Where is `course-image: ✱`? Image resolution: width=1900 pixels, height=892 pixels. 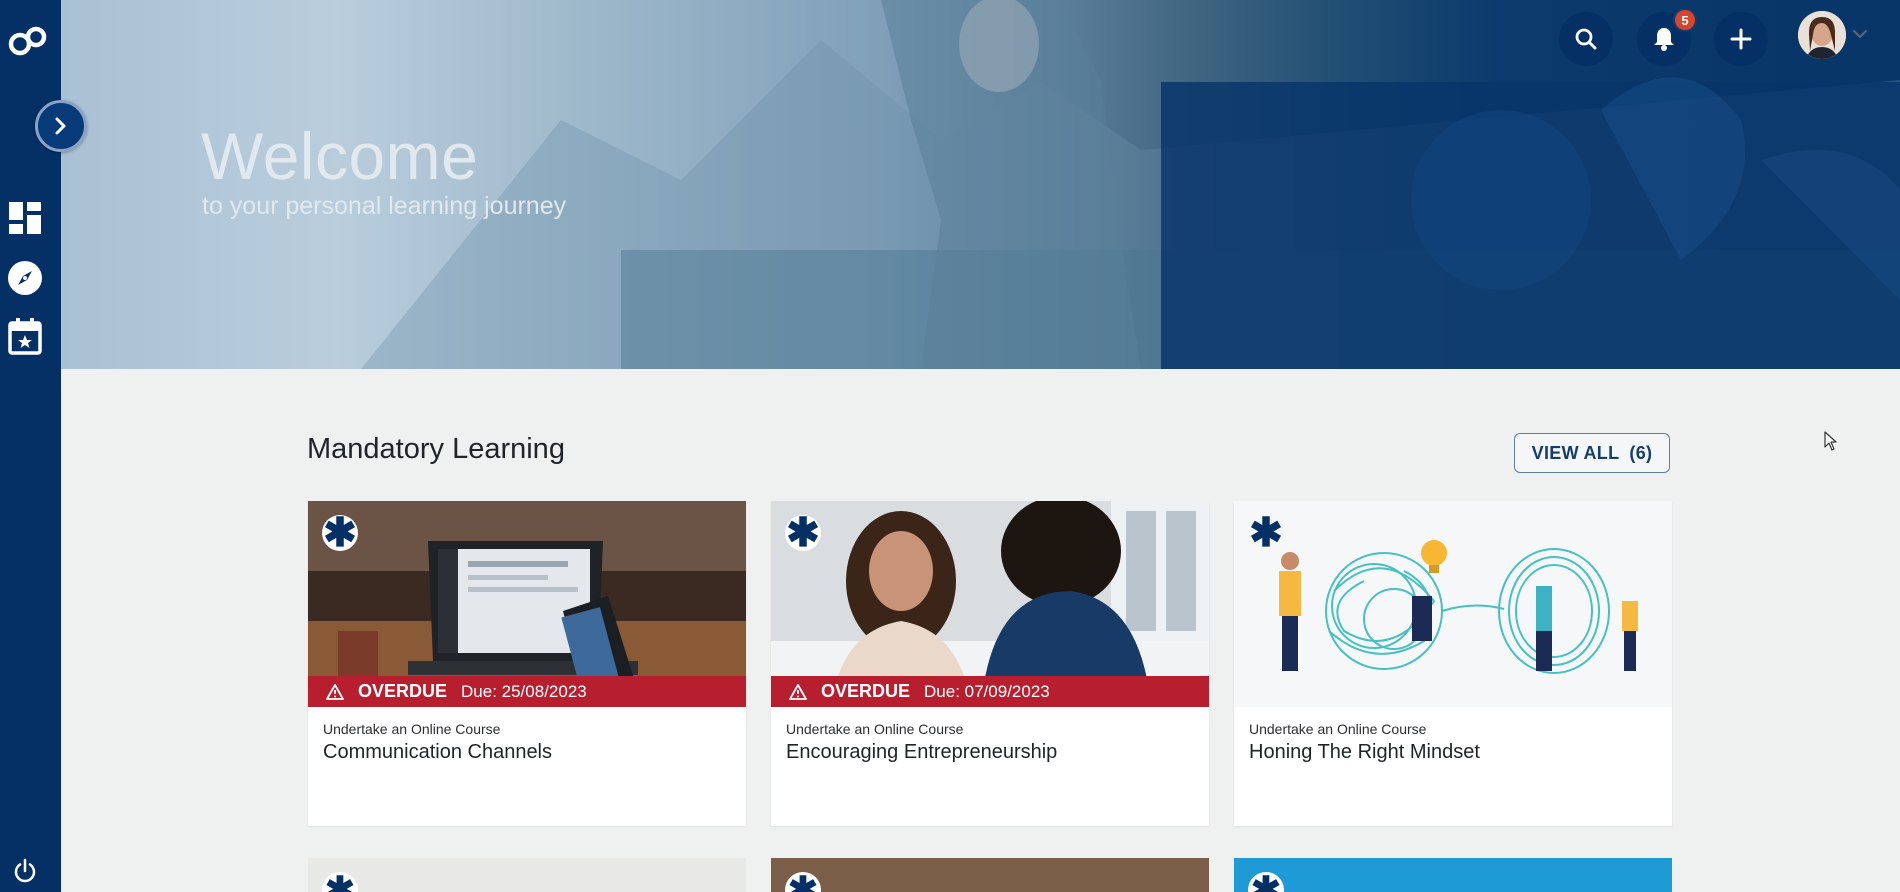
course-image: ✱ is located at coordinates (1453, 604).